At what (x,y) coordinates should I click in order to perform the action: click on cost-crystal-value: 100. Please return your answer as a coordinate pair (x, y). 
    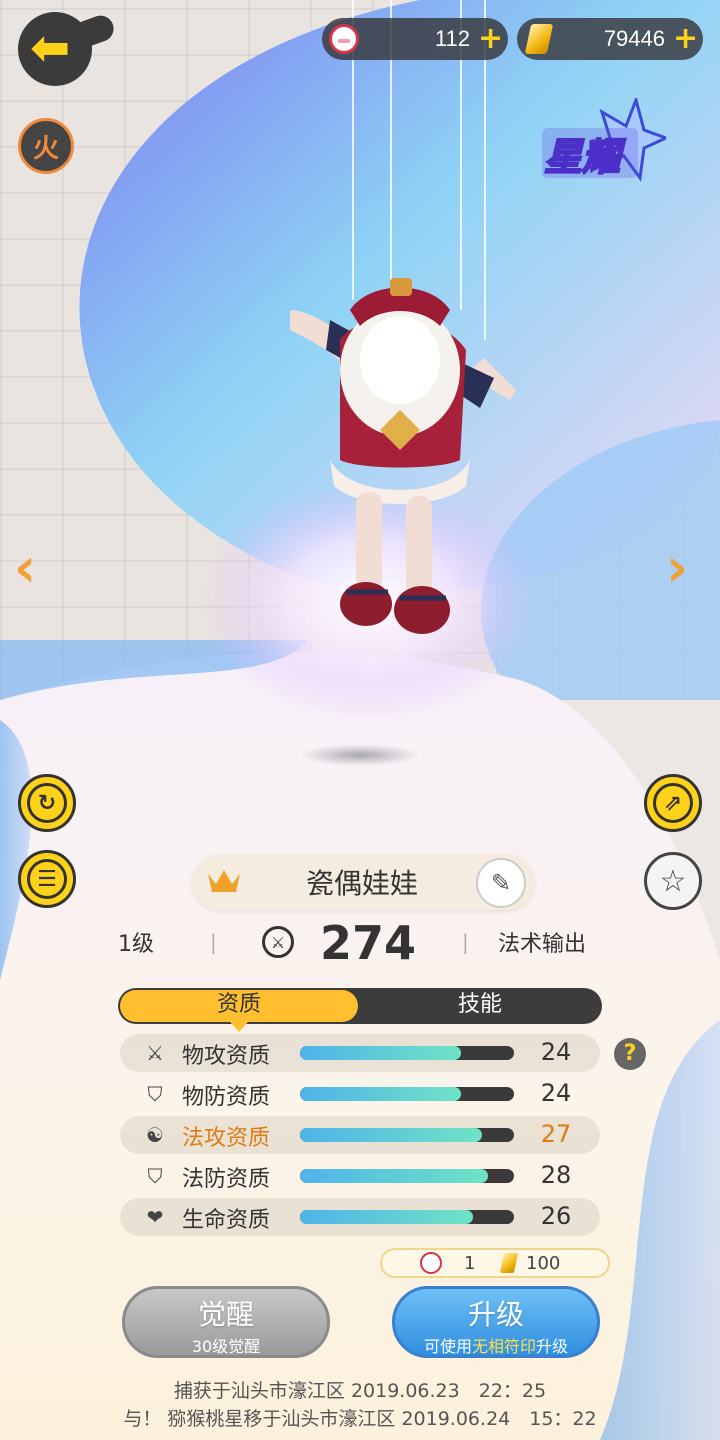
    Looking at the image, I should click on (543, 1263).